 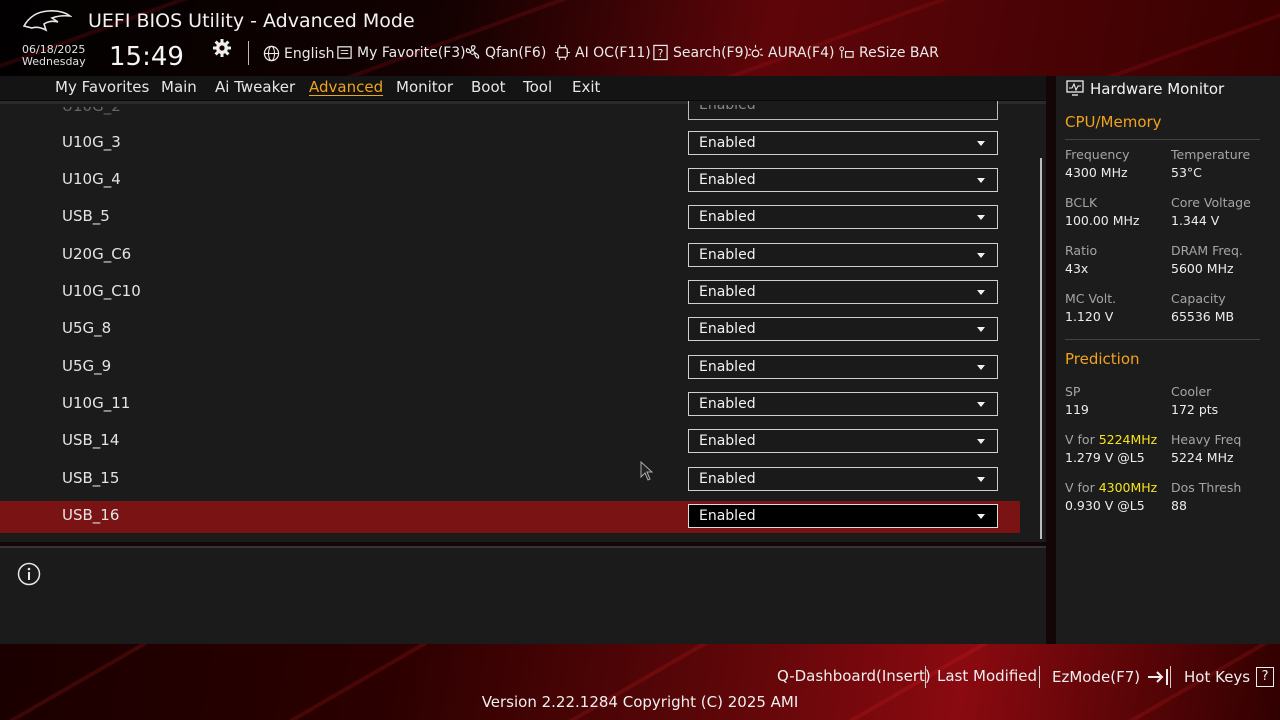 What do you see at coordinates (1162, 139) in the screenshot?
I see `section-divider` at bounding box center [1162, 139].